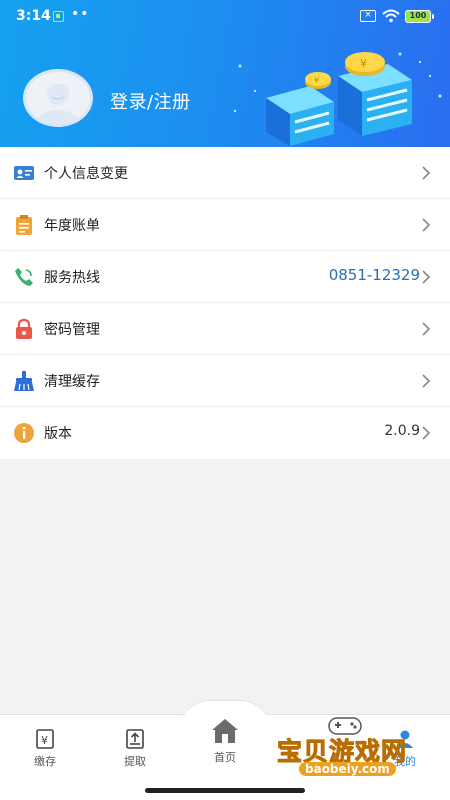 This screenshot has width=450, height=800. What do you see at coordinates (80, 14) in the screenshot?
I see `more-notifications-icon: ••` at bounding box center [80, 14].